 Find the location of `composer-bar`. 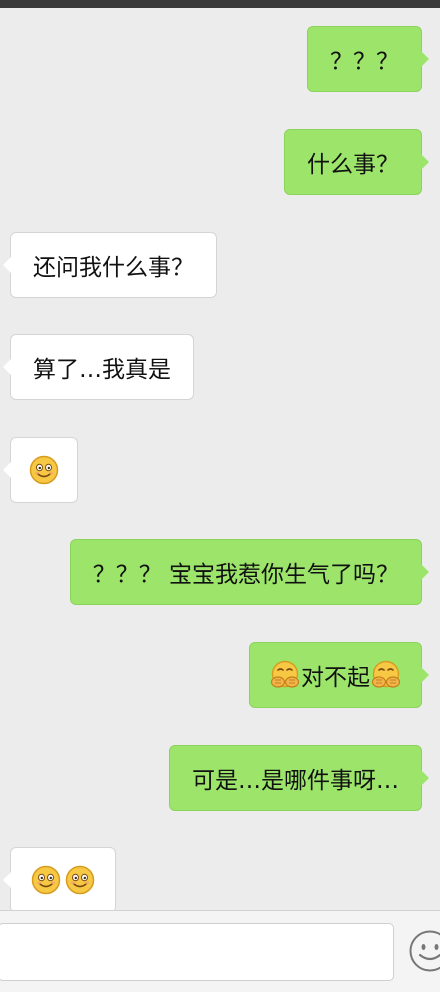

composer-bar is located at coordinates (220, 951).